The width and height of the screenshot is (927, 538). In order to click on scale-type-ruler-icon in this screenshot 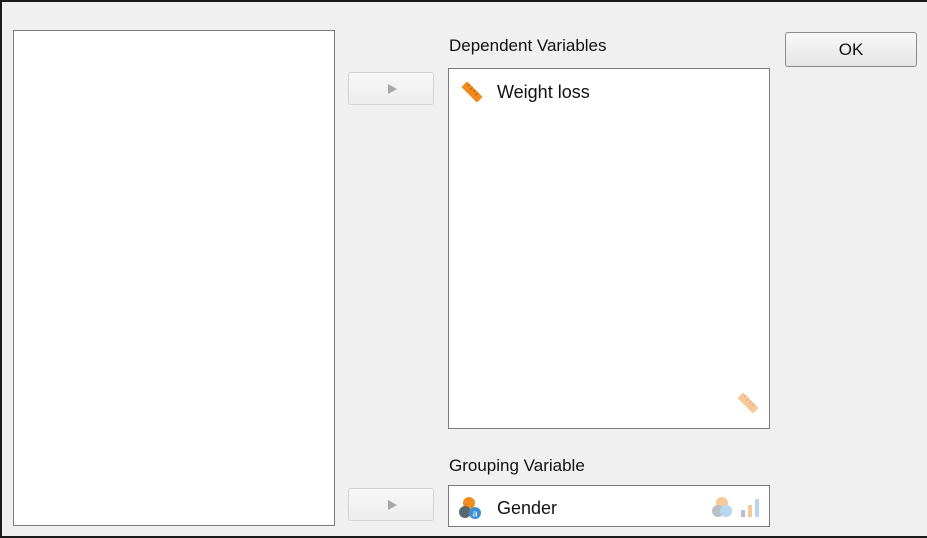, I will do `click(748, 405)`.